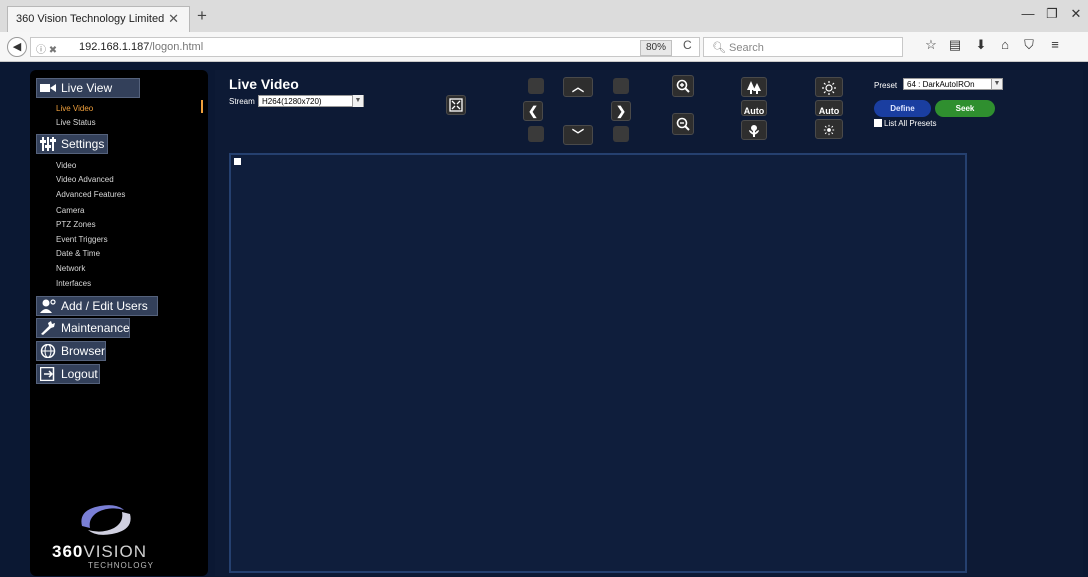  I want to click on auto-iris-button: Auto, so click(829, 108).